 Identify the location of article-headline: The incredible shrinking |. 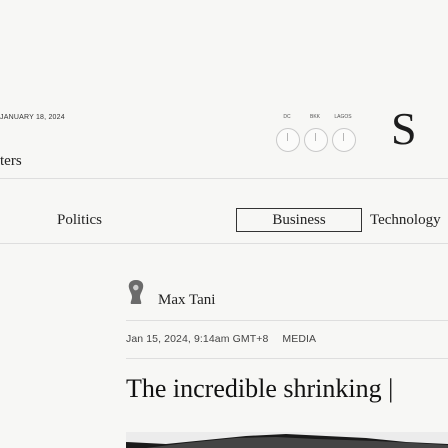
(260, 388).